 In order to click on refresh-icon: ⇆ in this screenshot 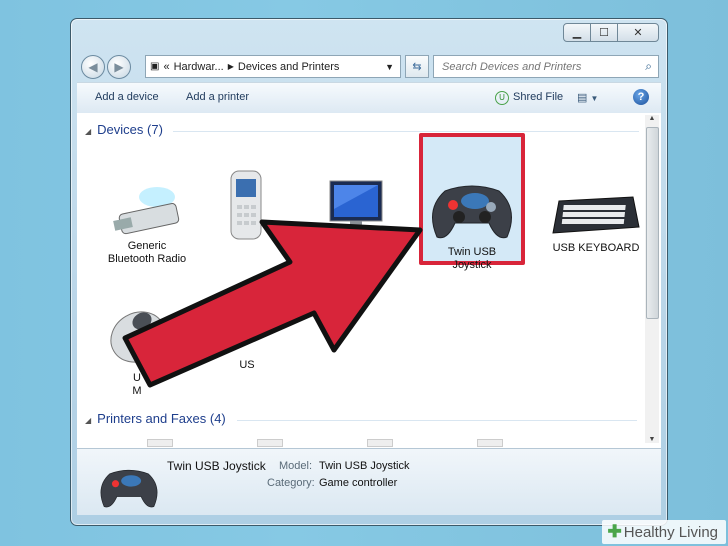, I will do `click(417, 67)`.